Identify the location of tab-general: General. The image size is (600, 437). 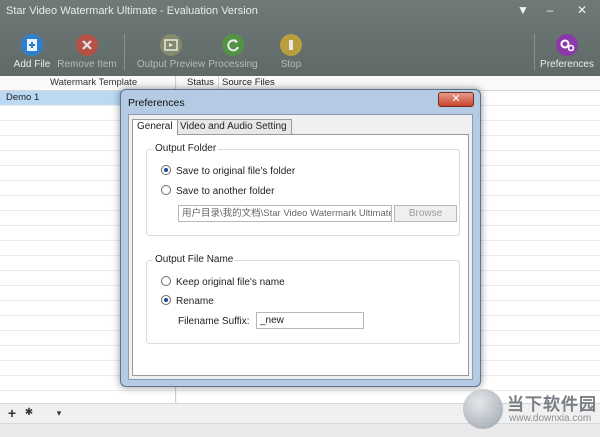
(155, 127).